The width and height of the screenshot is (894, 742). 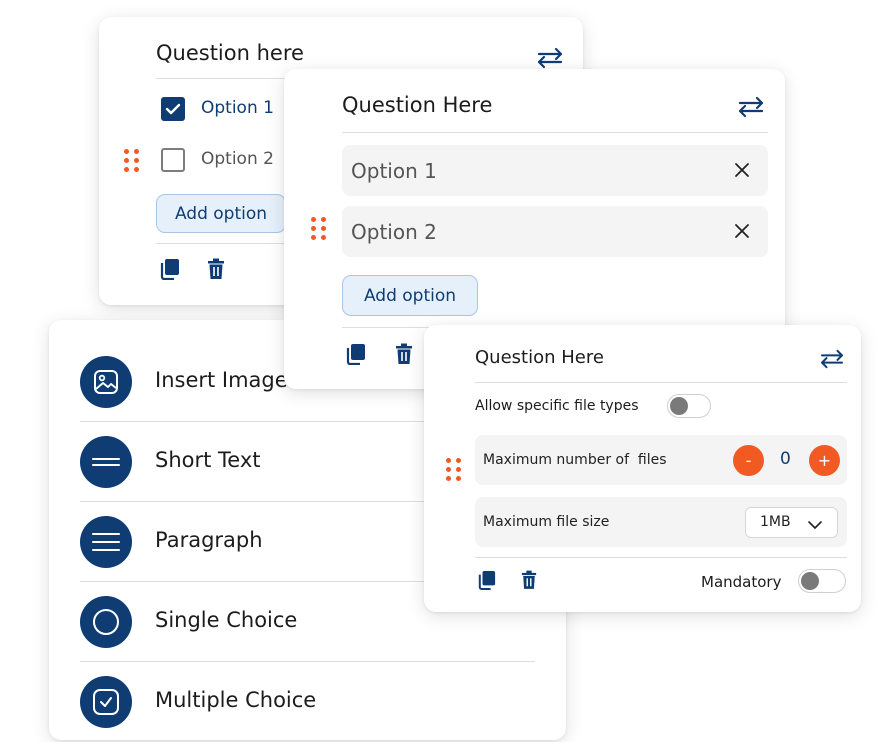 What do you see at coordinates (661, 557) in the screenshot?
I see `footer-divider` at bounding box center [661, 557].